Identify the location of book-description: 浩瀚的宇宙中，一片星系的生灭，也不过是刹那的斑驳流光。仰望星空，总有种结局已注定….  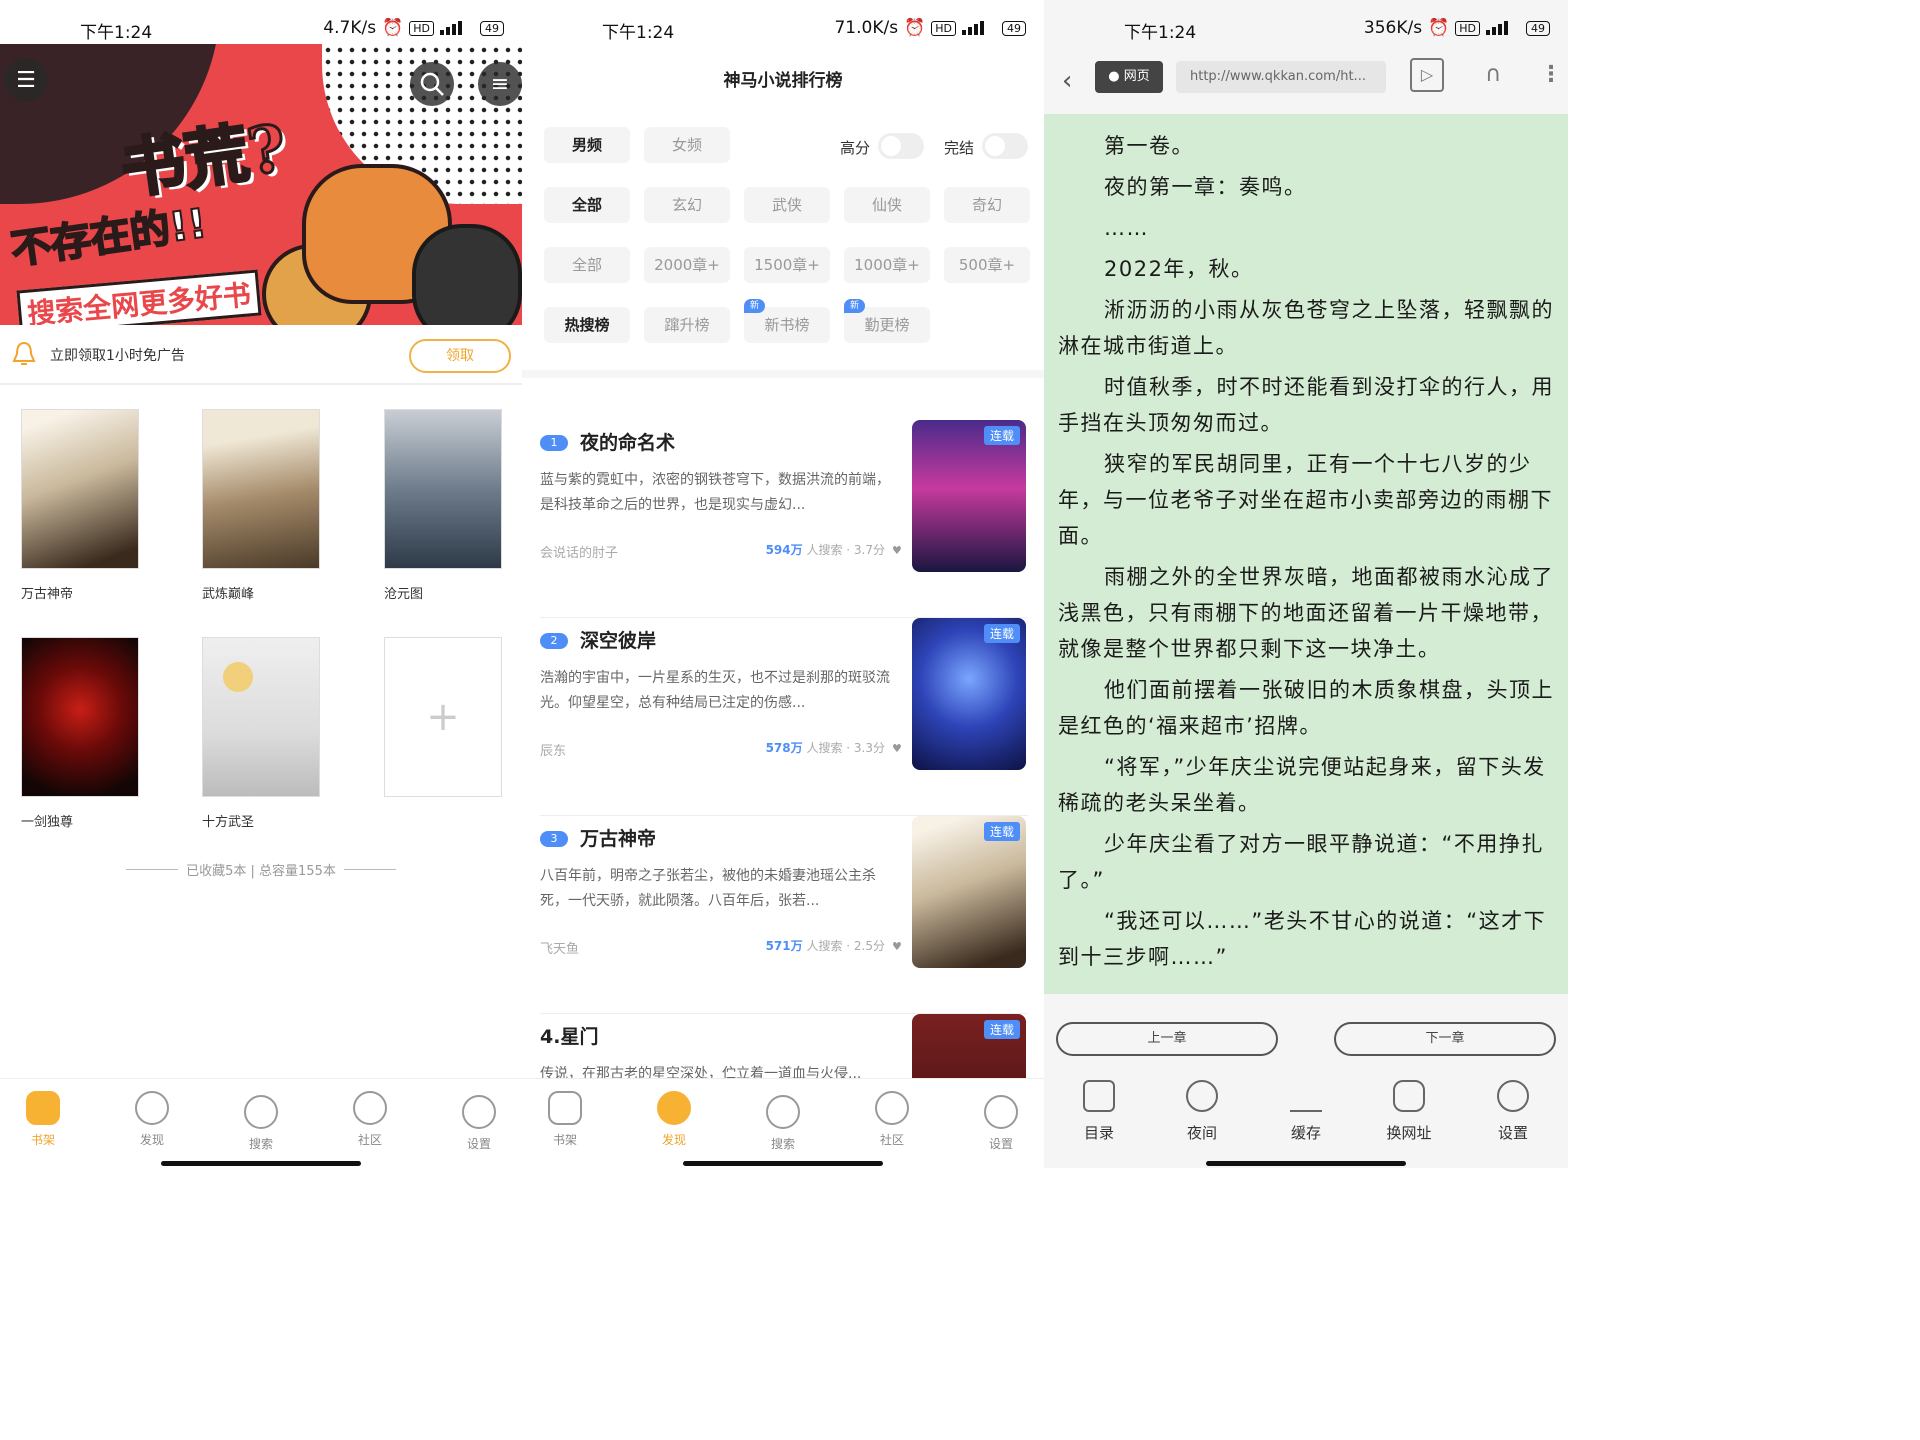
(715, 690).